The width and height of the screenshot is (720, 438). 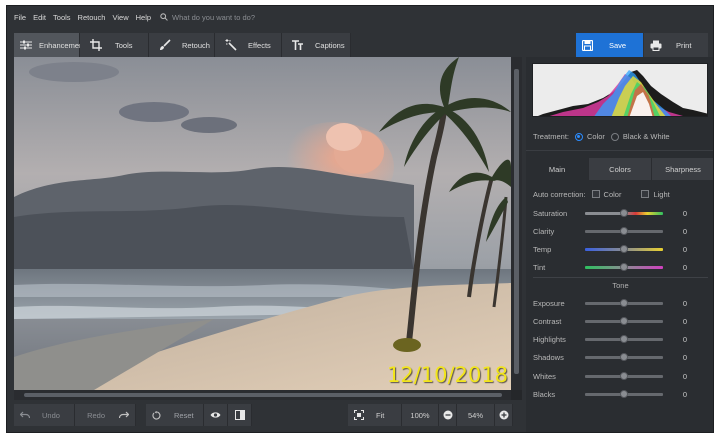 I want to click on magic-wand-icon, so click(x=231, y=45).